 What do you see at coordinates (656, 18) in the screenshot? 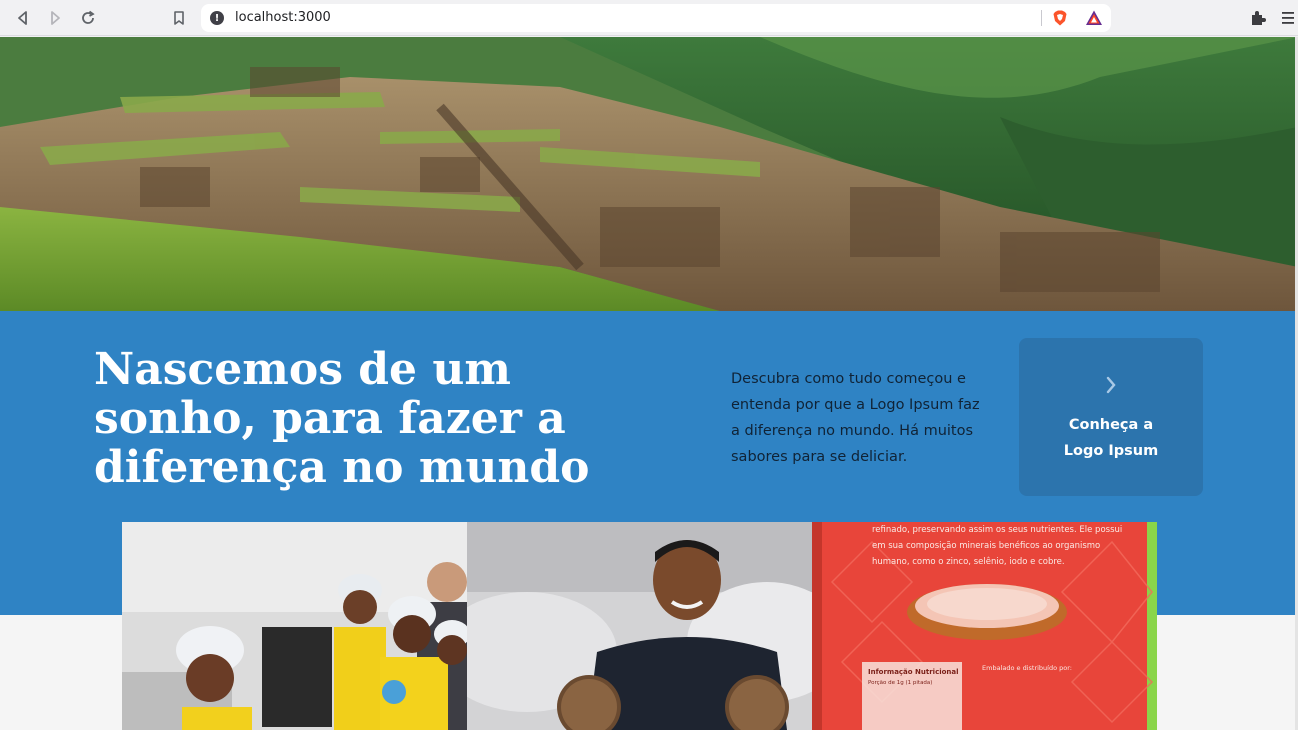
I see `address-bar: ! localhost:3000` at bounding box center [656, 18].